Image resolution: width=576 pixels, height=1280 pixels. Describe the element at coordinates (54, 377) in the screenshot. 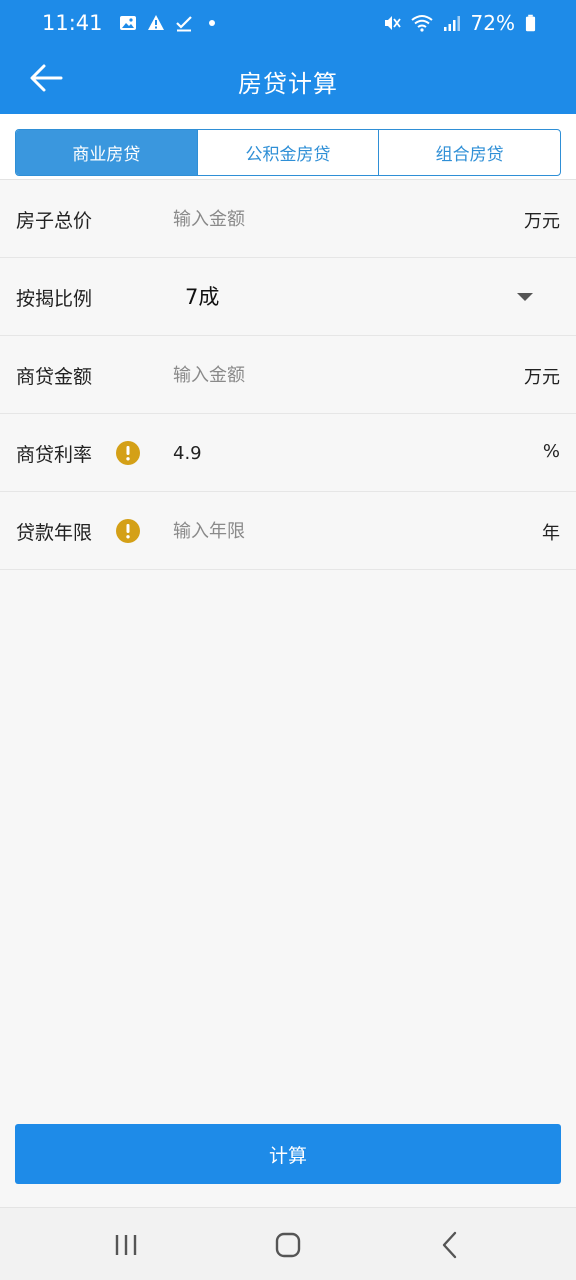

I see `loan-amount-label: 商贷金额` at that location.